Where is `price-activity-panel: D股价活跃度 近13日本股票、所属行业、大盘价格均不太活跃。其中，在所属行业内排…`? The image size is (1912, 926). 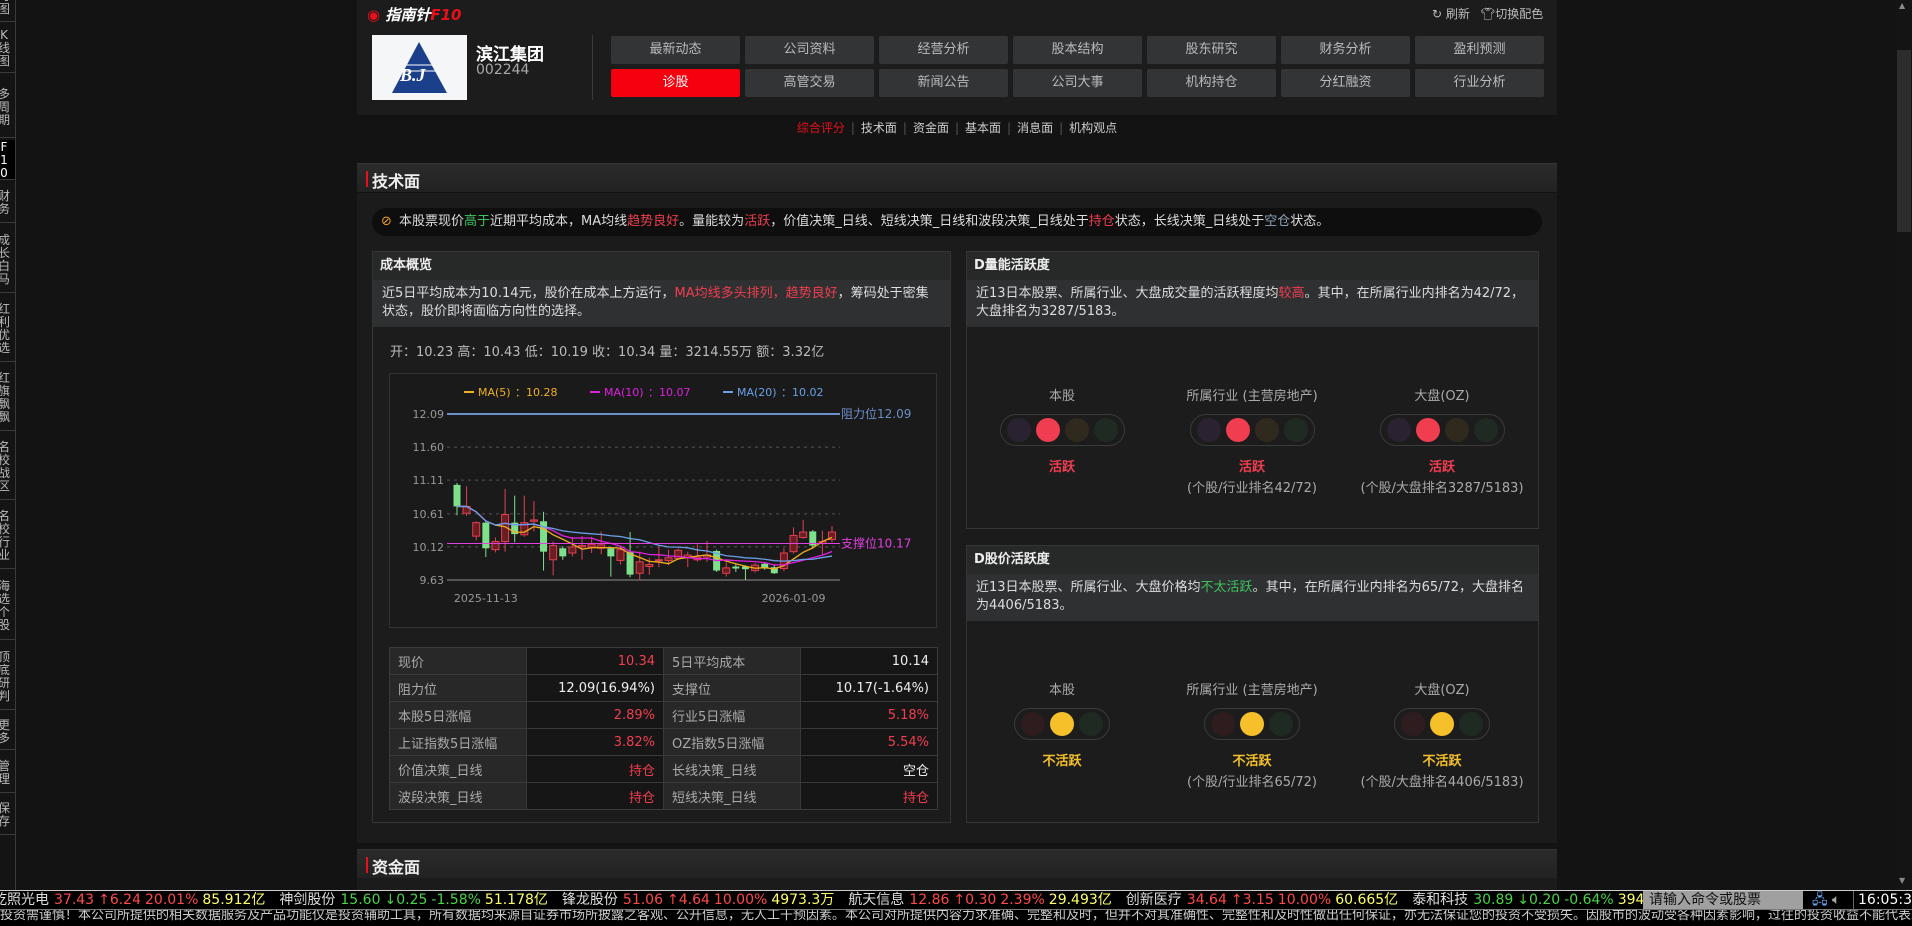
price-activity-panel: D股价活跃度 近13日本股票、所属行业、大盘价格均不太活跃。其中，在所属行业内排… is located at coordinates (1252, 684).